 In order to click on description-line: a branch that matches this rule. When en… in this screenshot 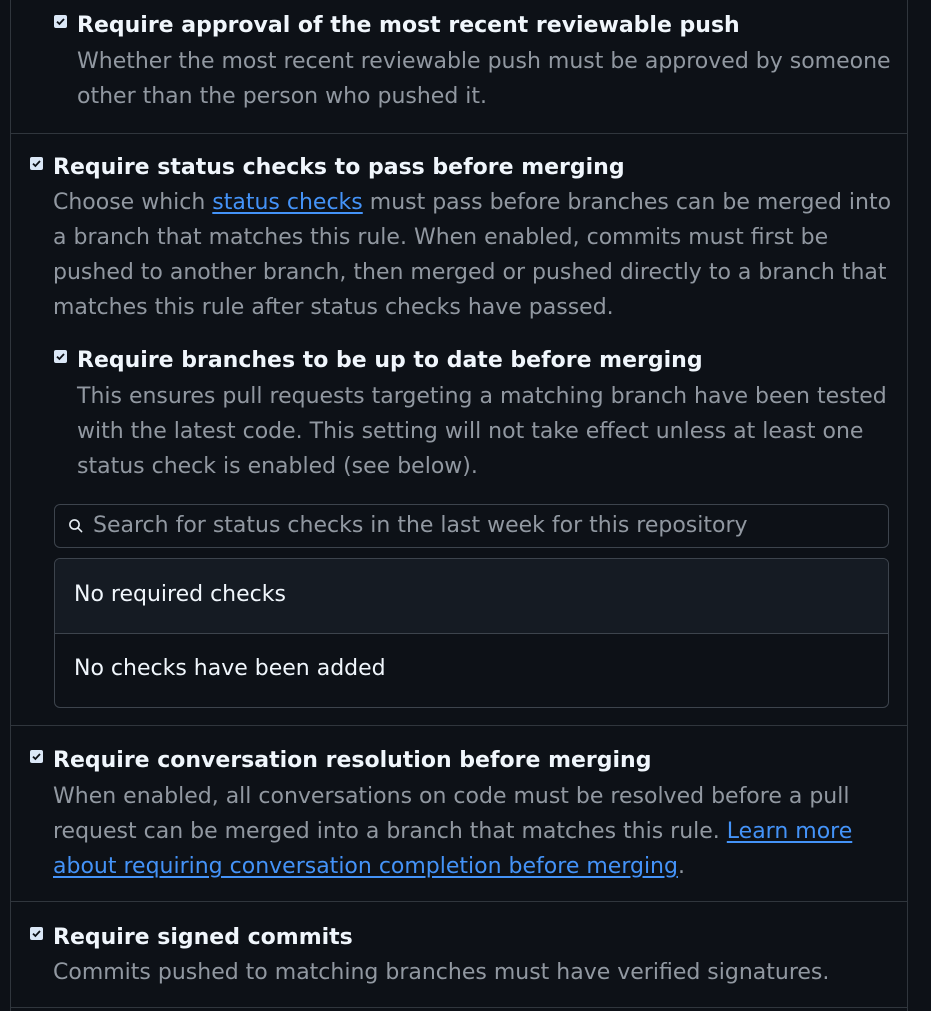, I will do `click(441, 237)`.